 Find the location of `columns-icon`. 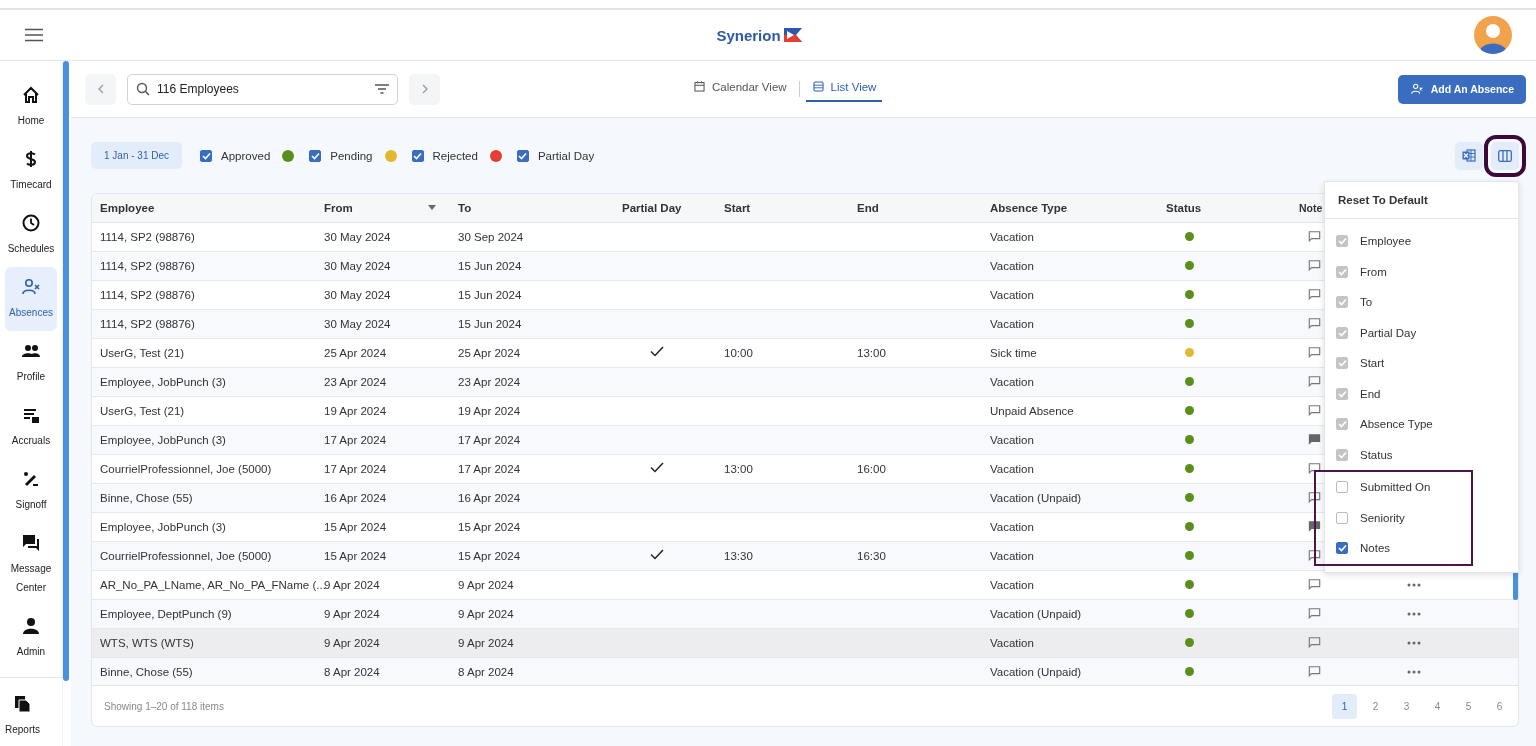

columns-icon is located at coordinates (1505, 155).